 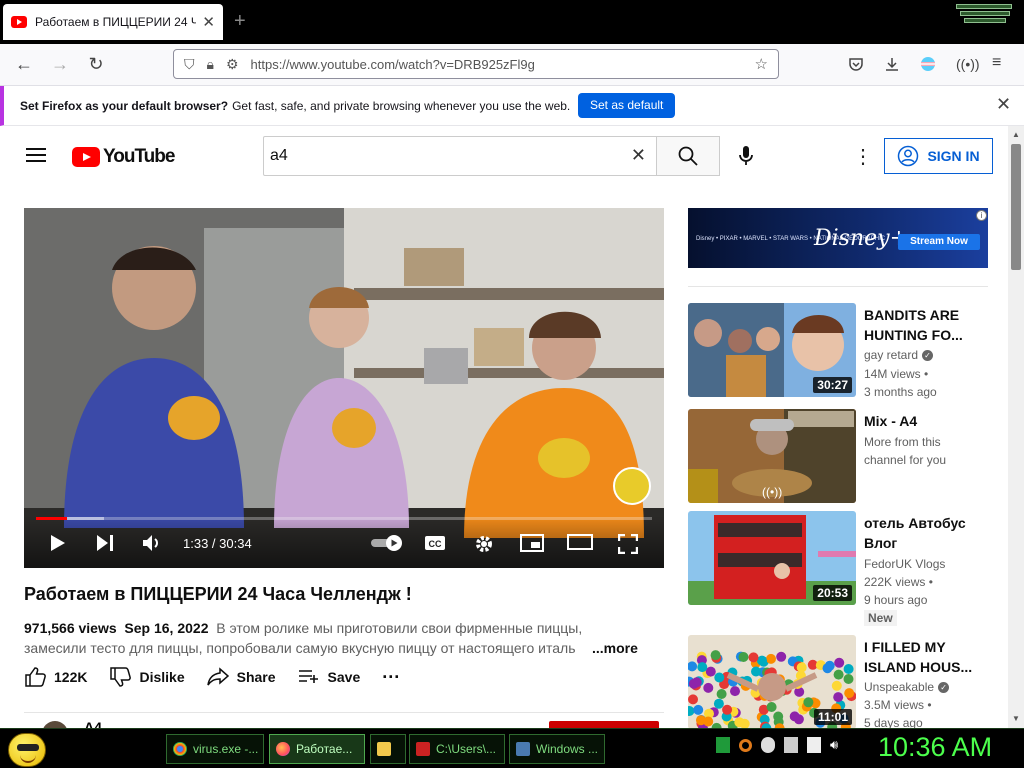 I want to click on more-actions-icon: ···, so click(x=391, y=677).